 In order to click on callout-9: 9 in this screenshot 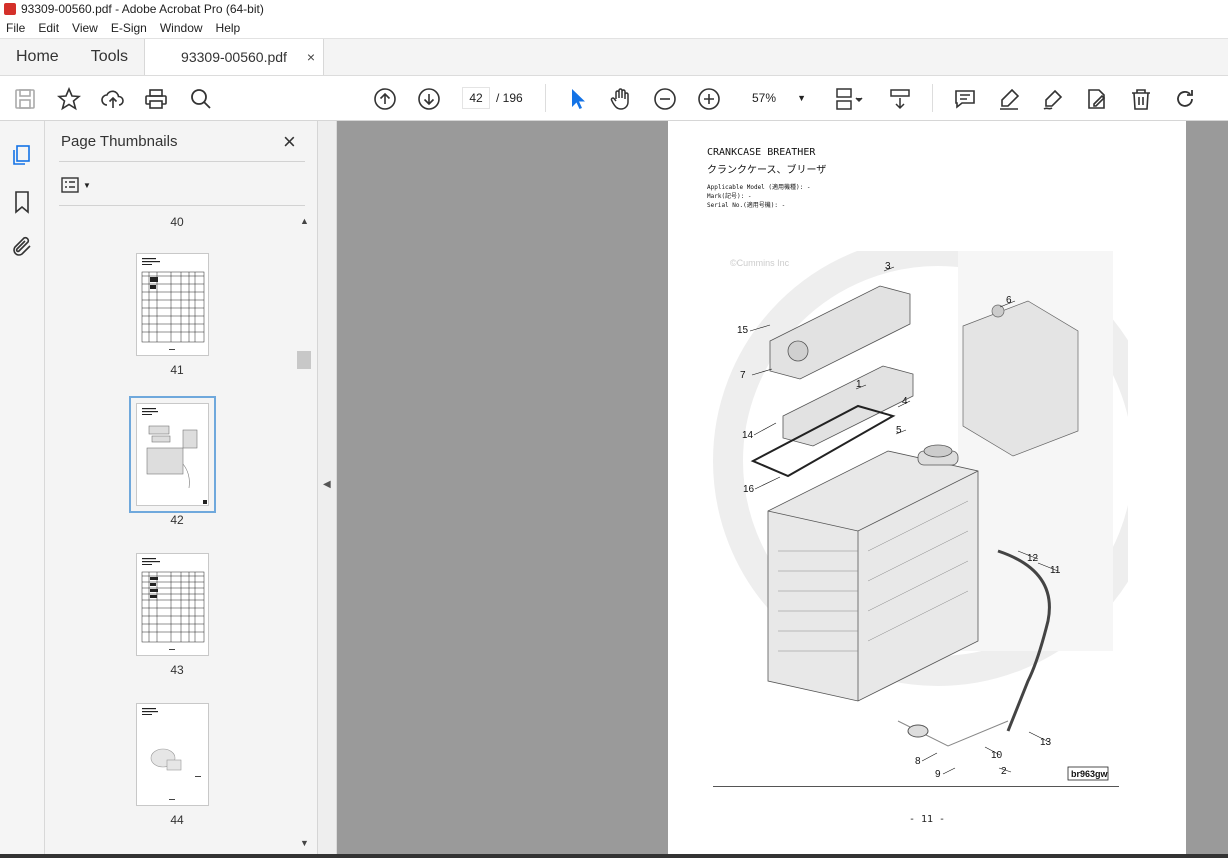, I will do `click(938, 774)`.